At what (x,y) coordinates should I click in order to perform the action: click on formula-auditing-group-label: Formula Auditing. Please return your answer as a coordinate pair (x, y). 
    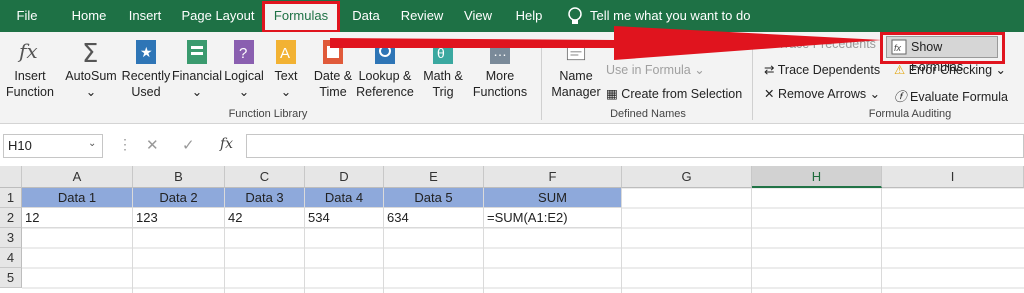
    Looking at the image, I should click on (910, 114).